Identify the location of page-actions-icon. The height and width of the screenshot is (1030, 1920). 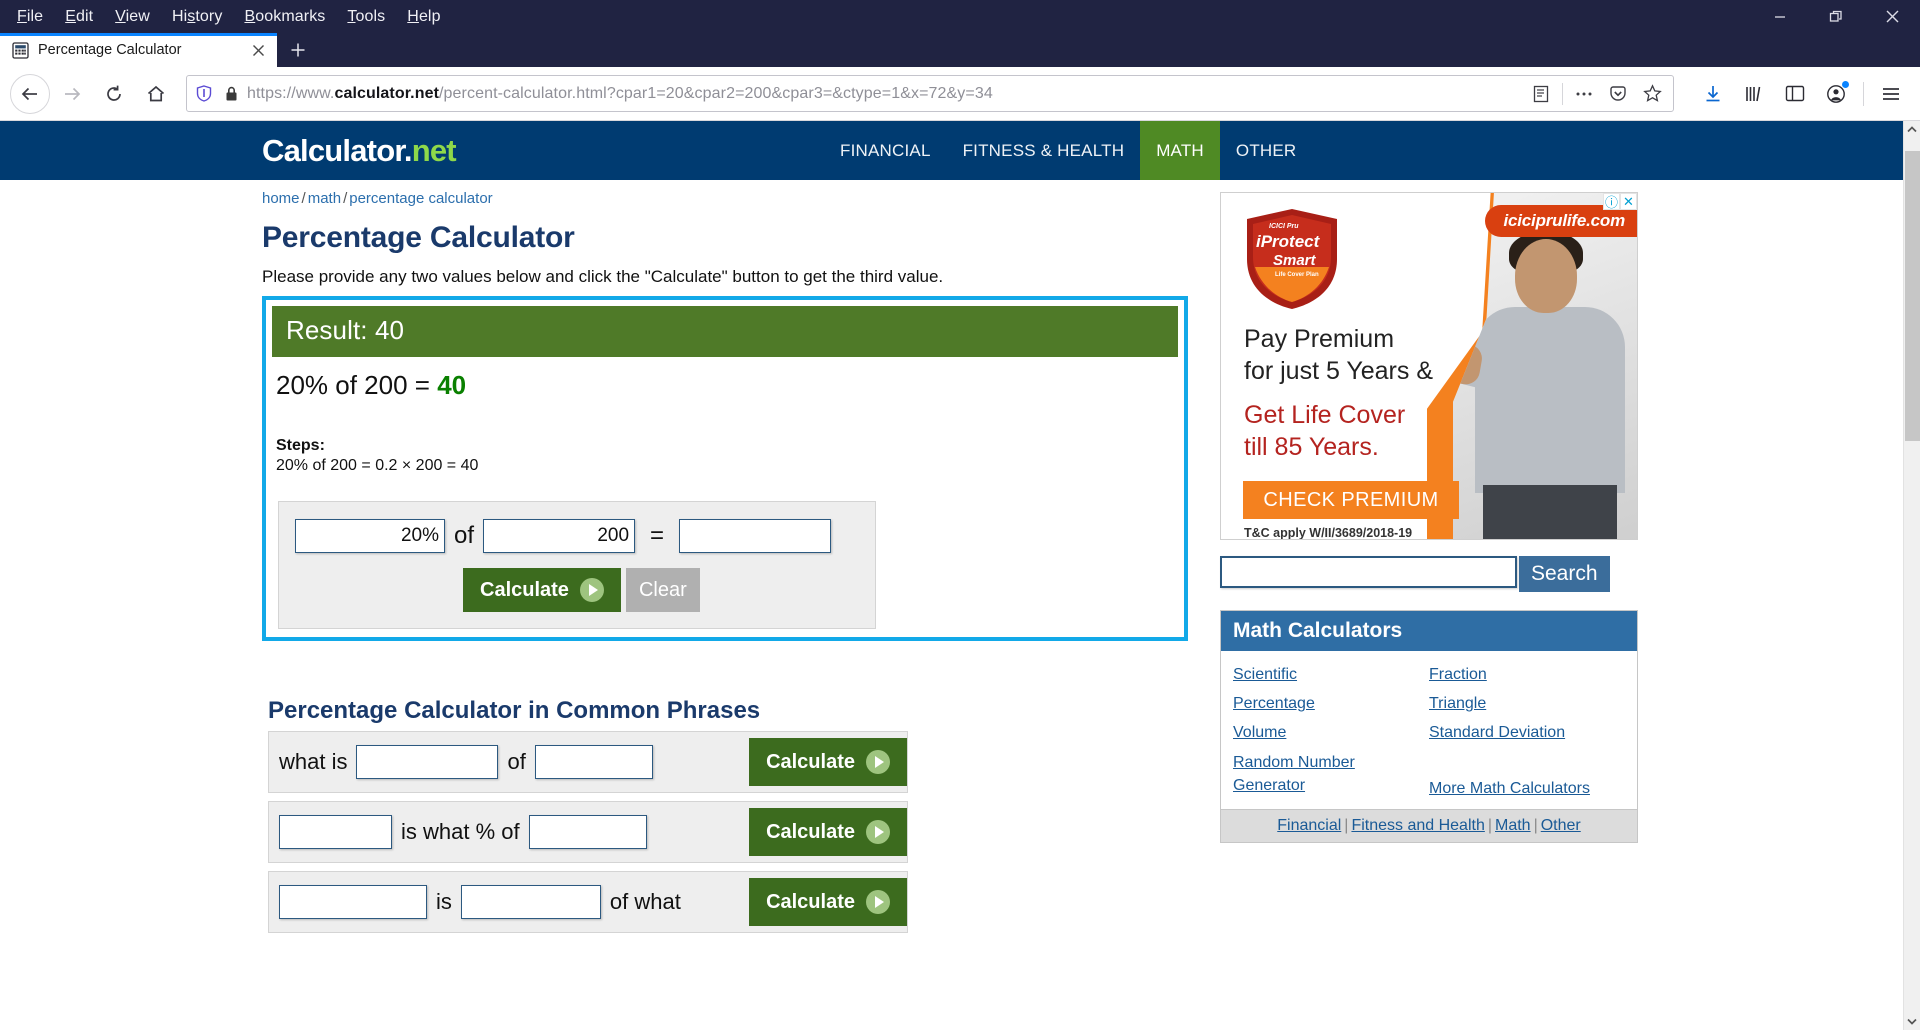
(1584, 94).